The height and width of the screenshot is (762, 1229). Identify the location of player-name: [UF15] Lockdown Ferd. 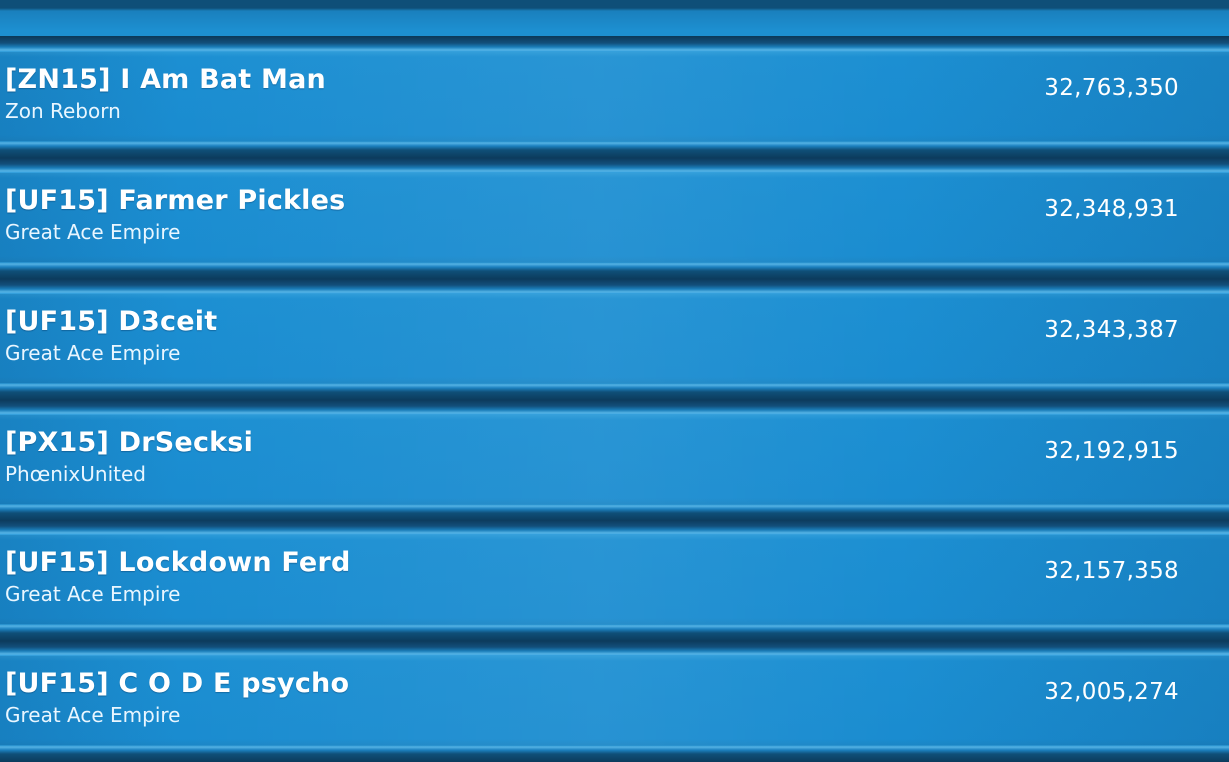
(178, 562).